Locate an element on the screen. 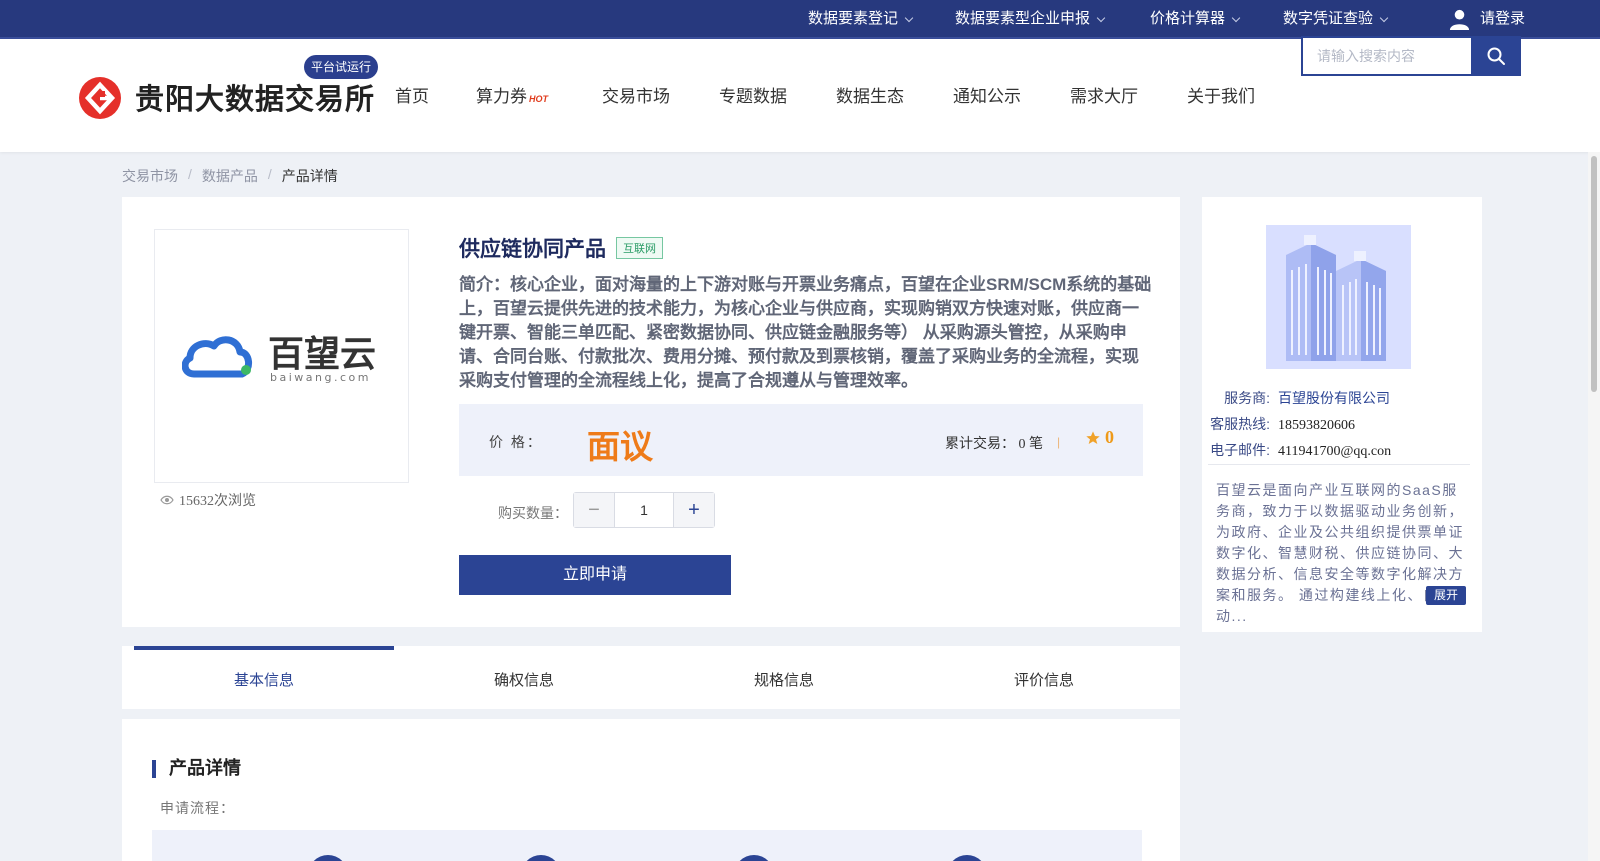 This screenshot has height=861, width=1600. breadcrumb-data-products: 数据产品 is located at coordinates (230, 176).